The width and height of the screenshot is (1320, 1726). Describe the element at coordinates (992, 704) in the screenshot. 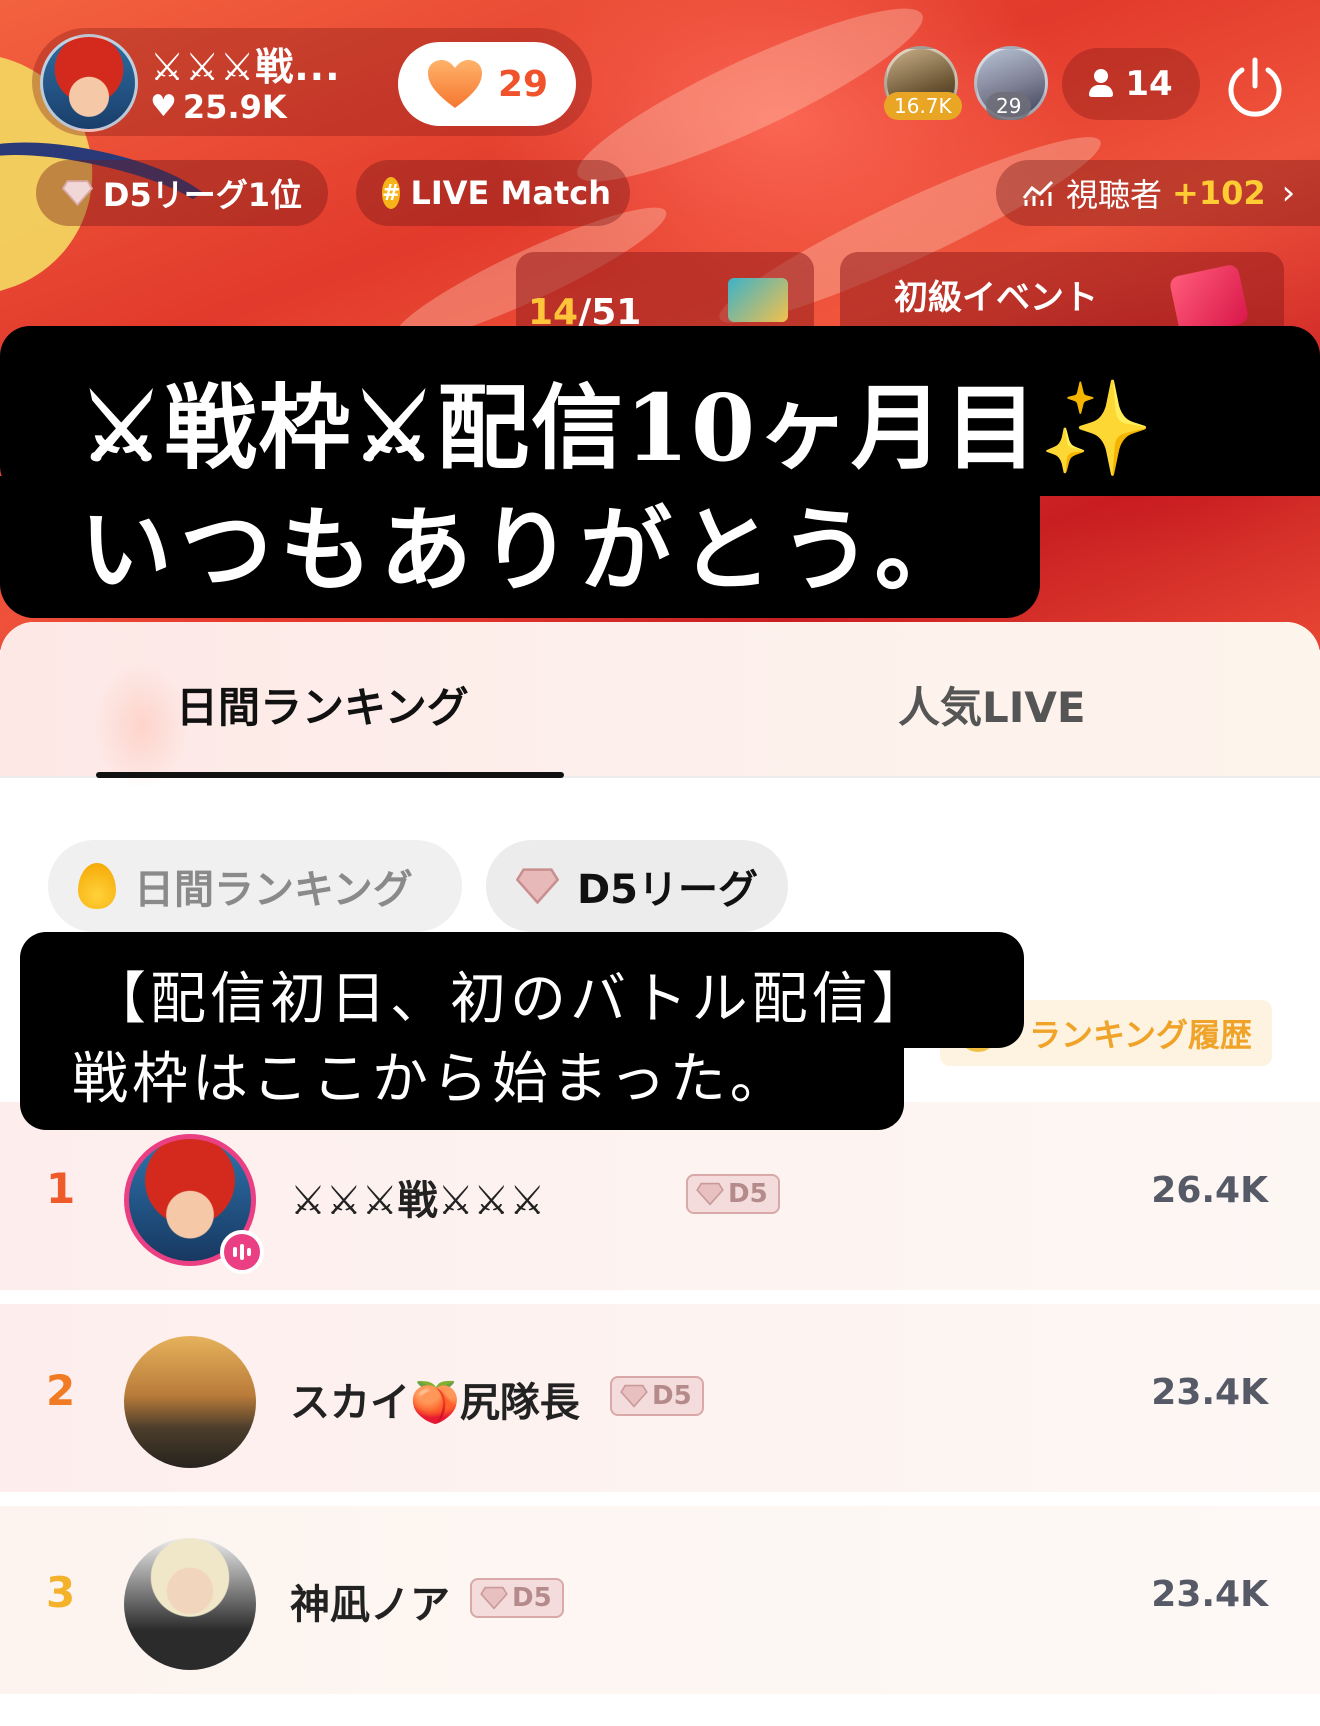

I see `tab-popular-live: 人気LIVE` at that location.